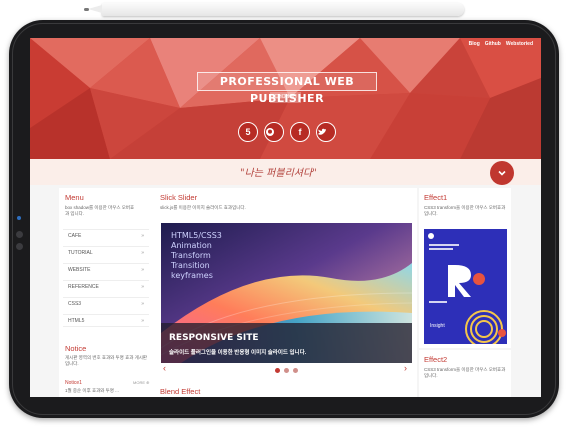 This screenshot has height=432, width=570. Describe the element at coordinates (164, 368) in the screenshot. I see `slider-prev-button: ‹` at that location.